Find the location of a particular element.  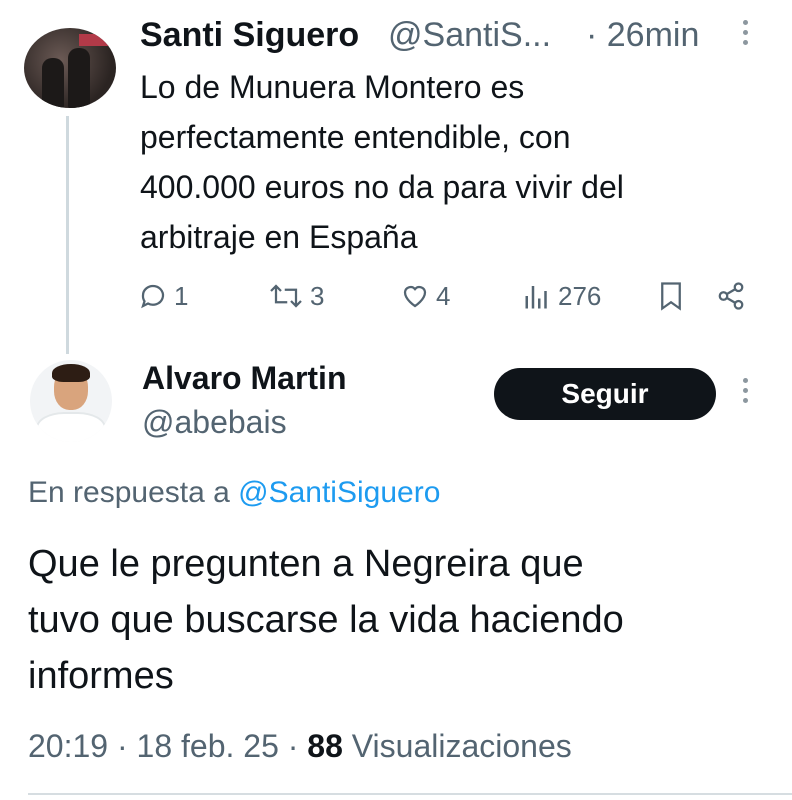

author-name: Alvaro Martin is located at coordinates (244, 378).